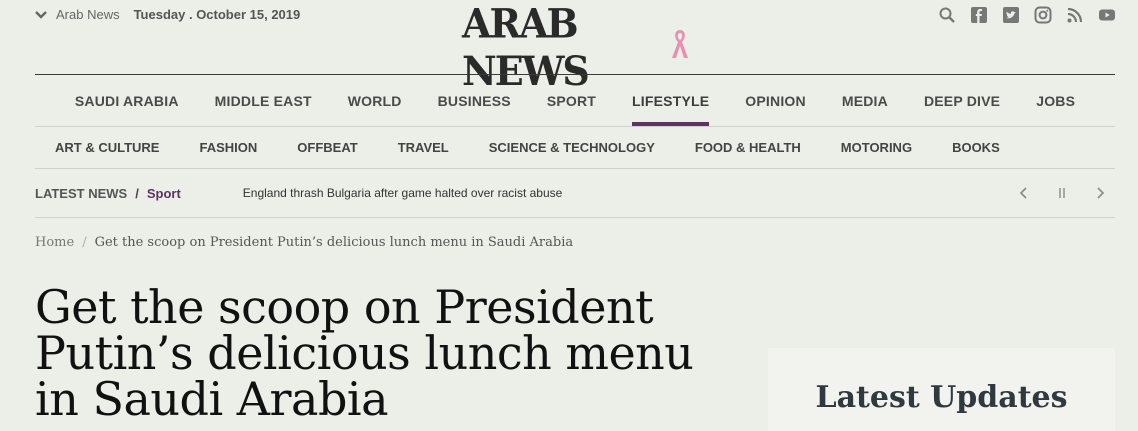 This screenshot has height=431, width=1138. I want to click on nav-opinion: OPINION, so click(775, 101).